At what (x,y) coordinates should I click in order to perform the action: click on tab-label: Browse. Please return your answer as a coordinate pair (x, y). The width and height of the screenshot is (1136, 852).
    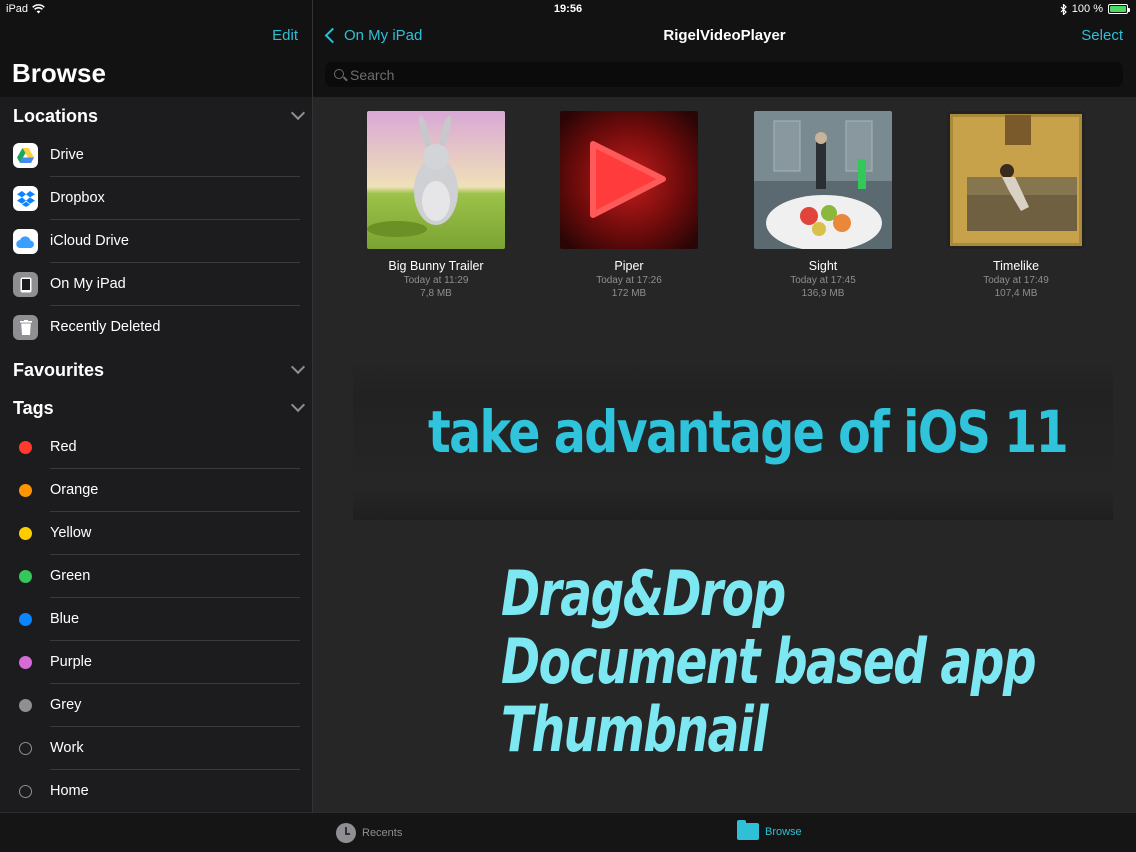
    Looking at the image, I should click on (783, 831).